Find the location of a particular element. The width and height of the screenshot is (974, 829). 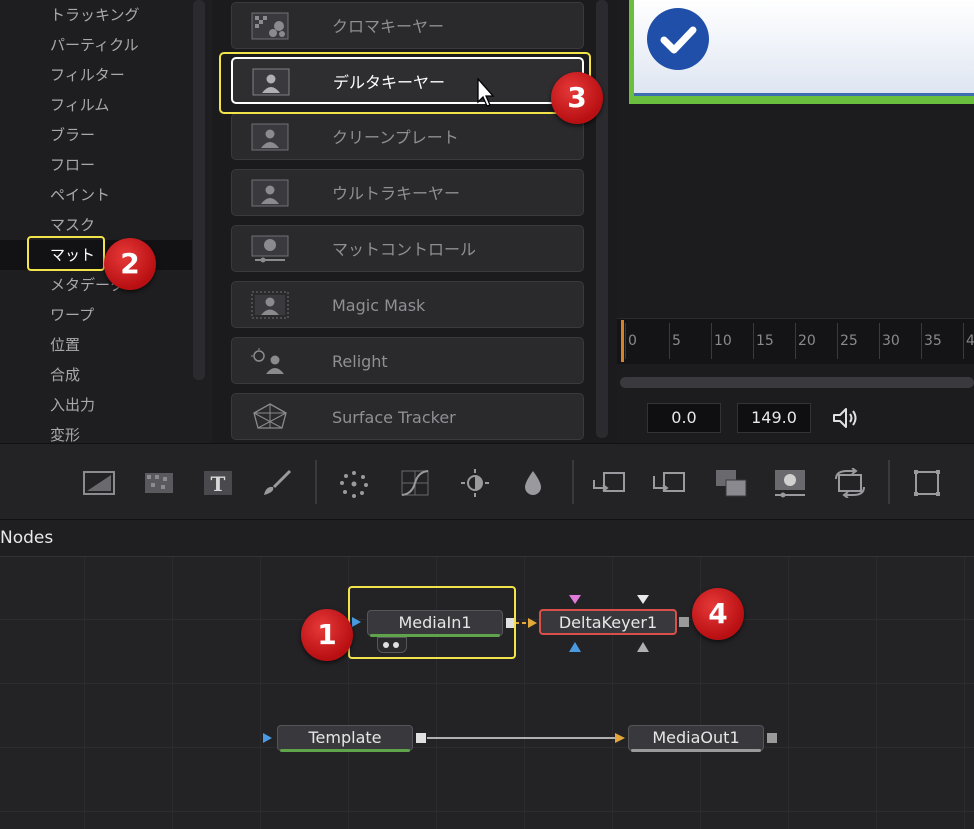

tool-highlight-box is located at coordinates (405, 83).